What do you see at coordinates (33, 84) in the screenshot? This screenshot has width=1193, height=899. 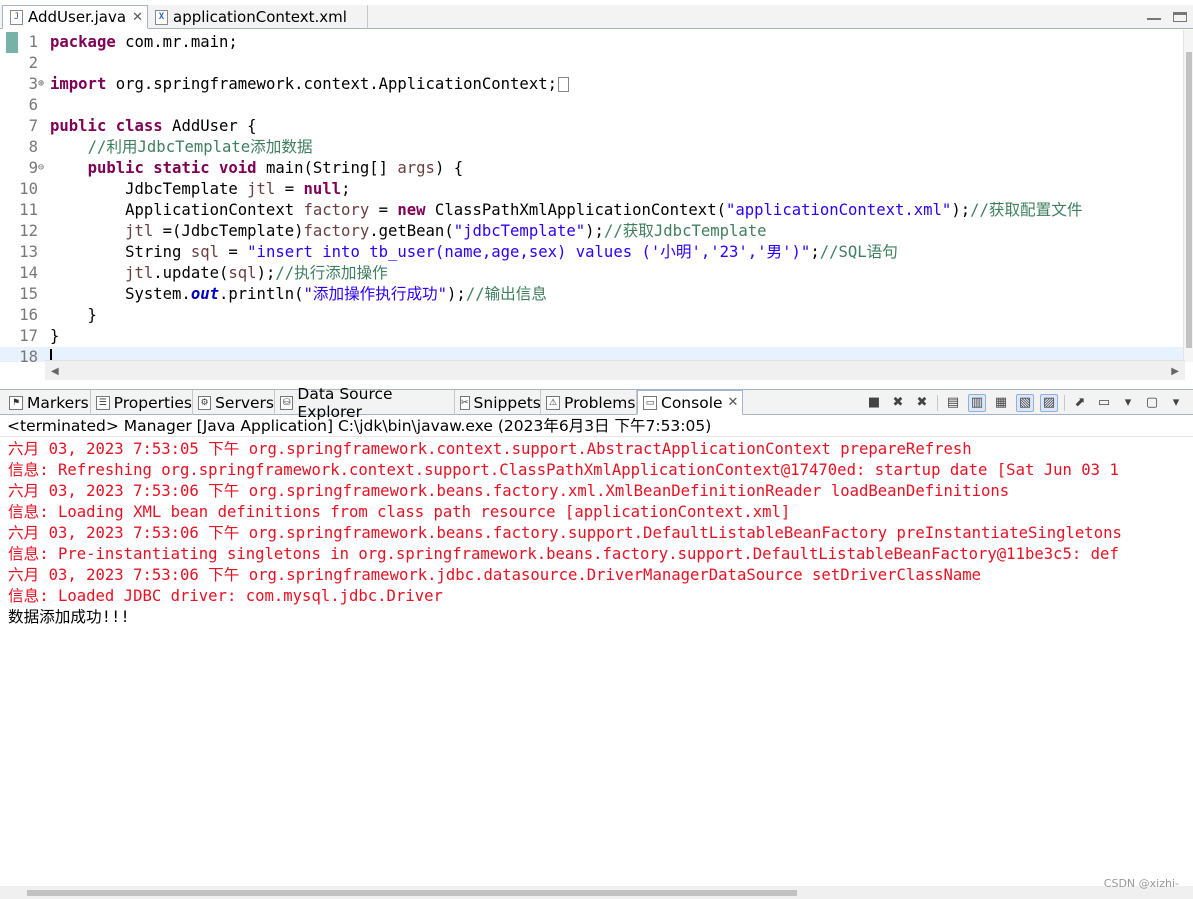 I see `line-number: 3` at bounding box center [33, 84].